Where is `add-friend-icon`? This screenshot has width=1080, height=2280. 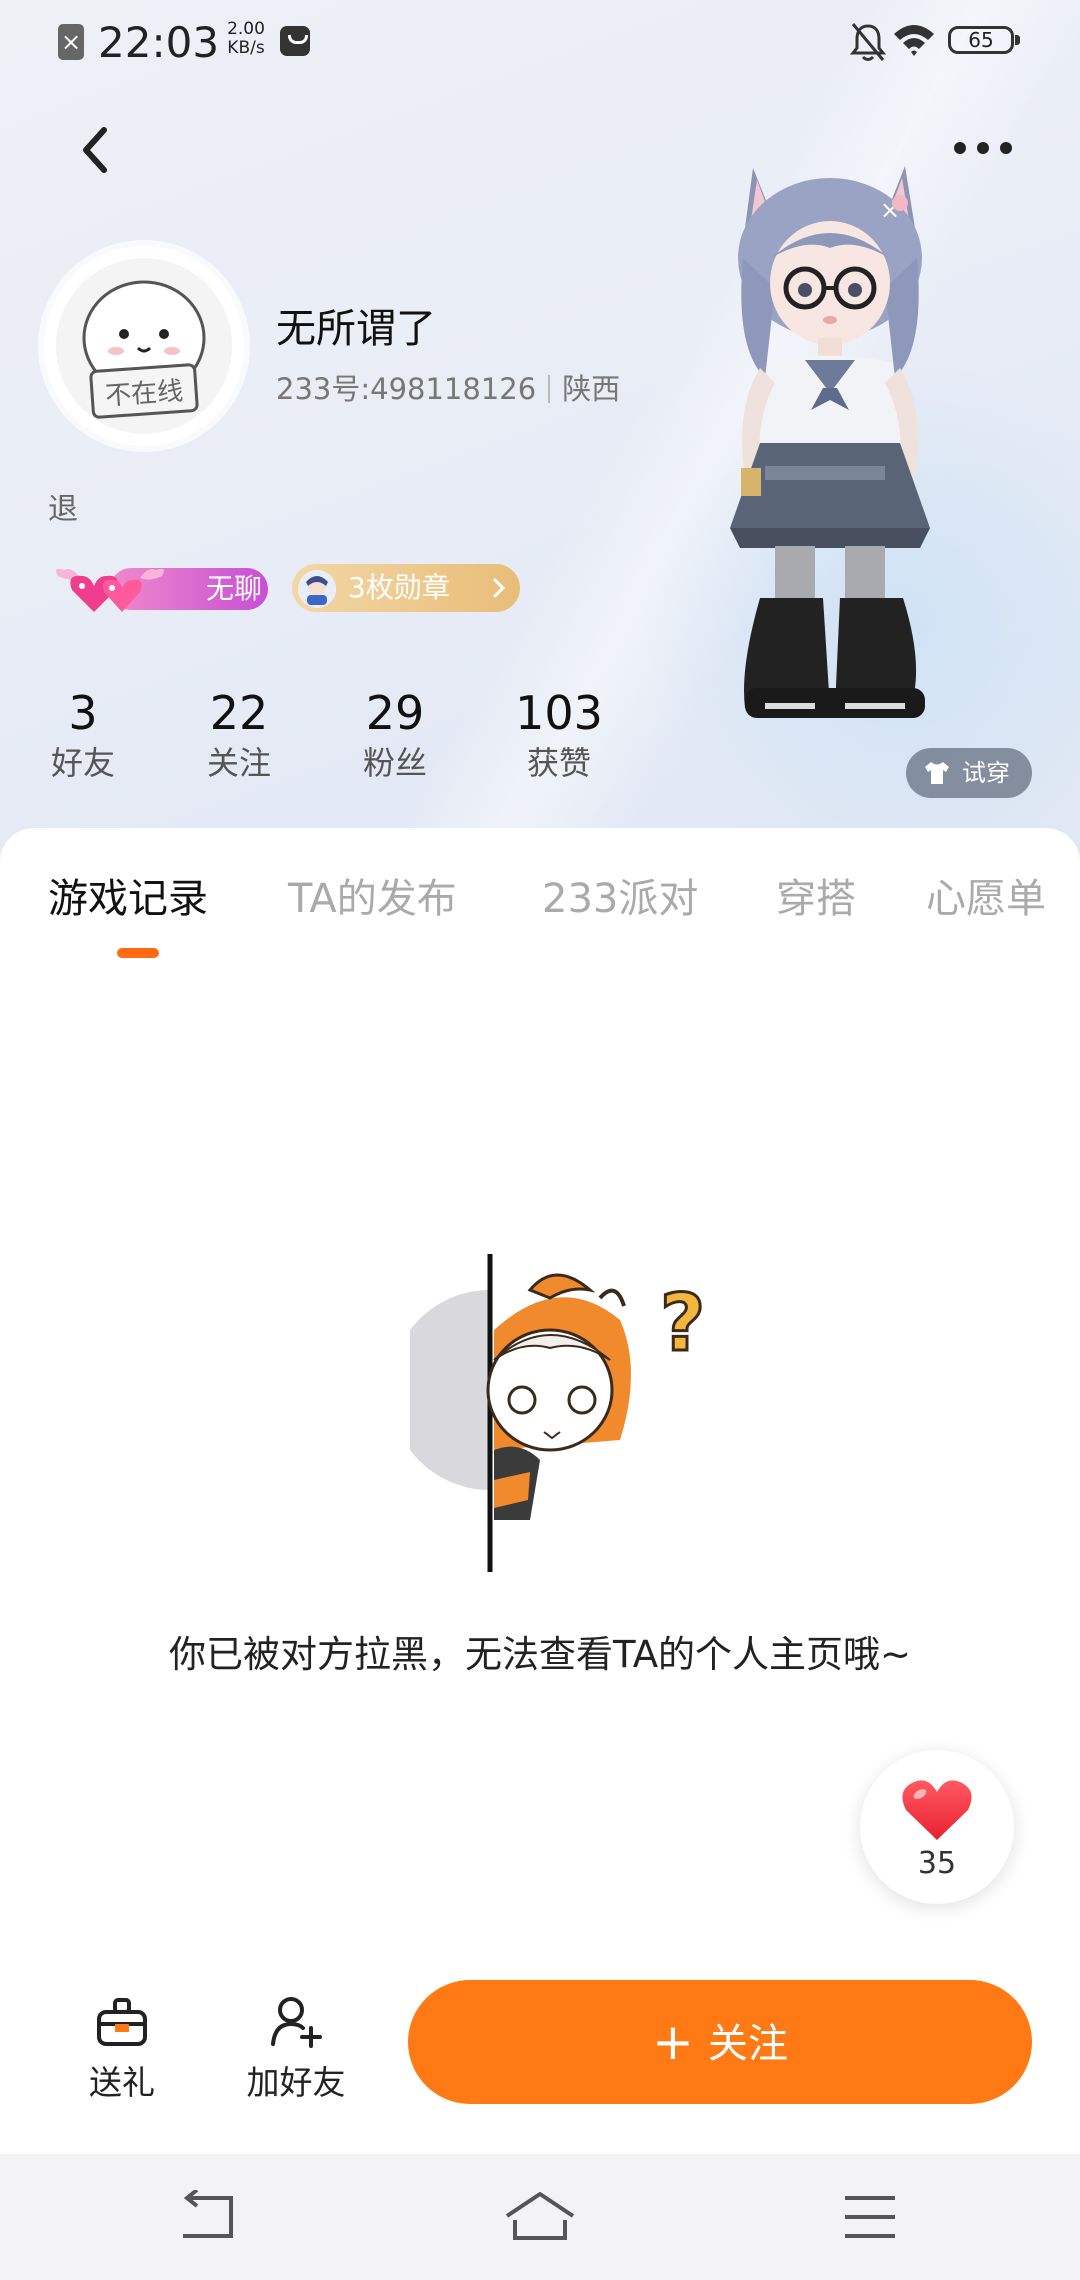 add-friend-icon is located at coordinates (296, 2022).